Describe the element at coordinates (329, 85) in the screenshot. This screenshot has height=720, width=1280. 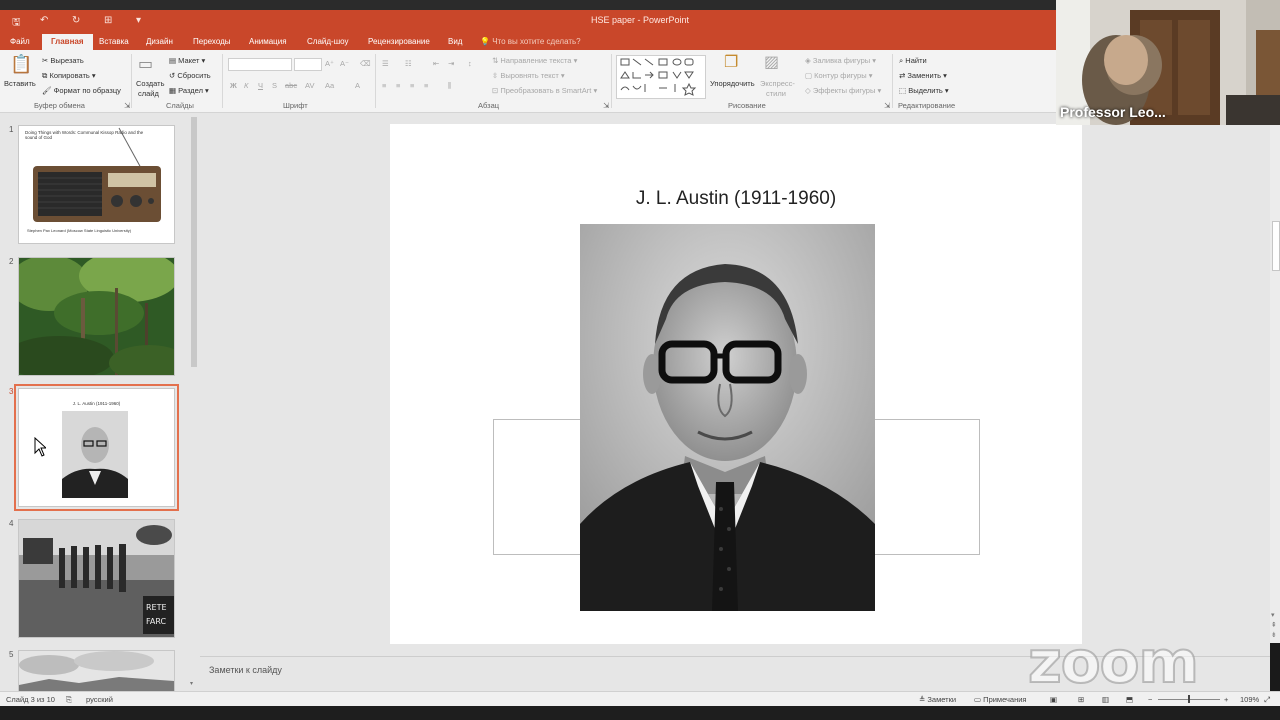
I see `case-icon: Aa` at that location.